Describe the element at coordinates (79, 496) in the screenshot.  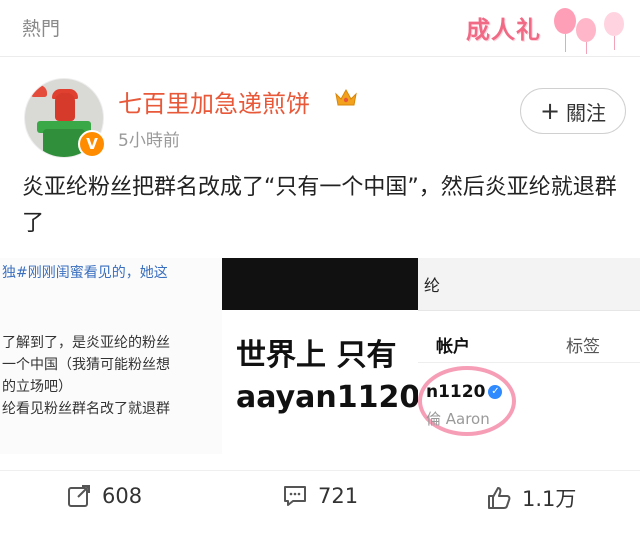
I see `repost-icon` at that location.